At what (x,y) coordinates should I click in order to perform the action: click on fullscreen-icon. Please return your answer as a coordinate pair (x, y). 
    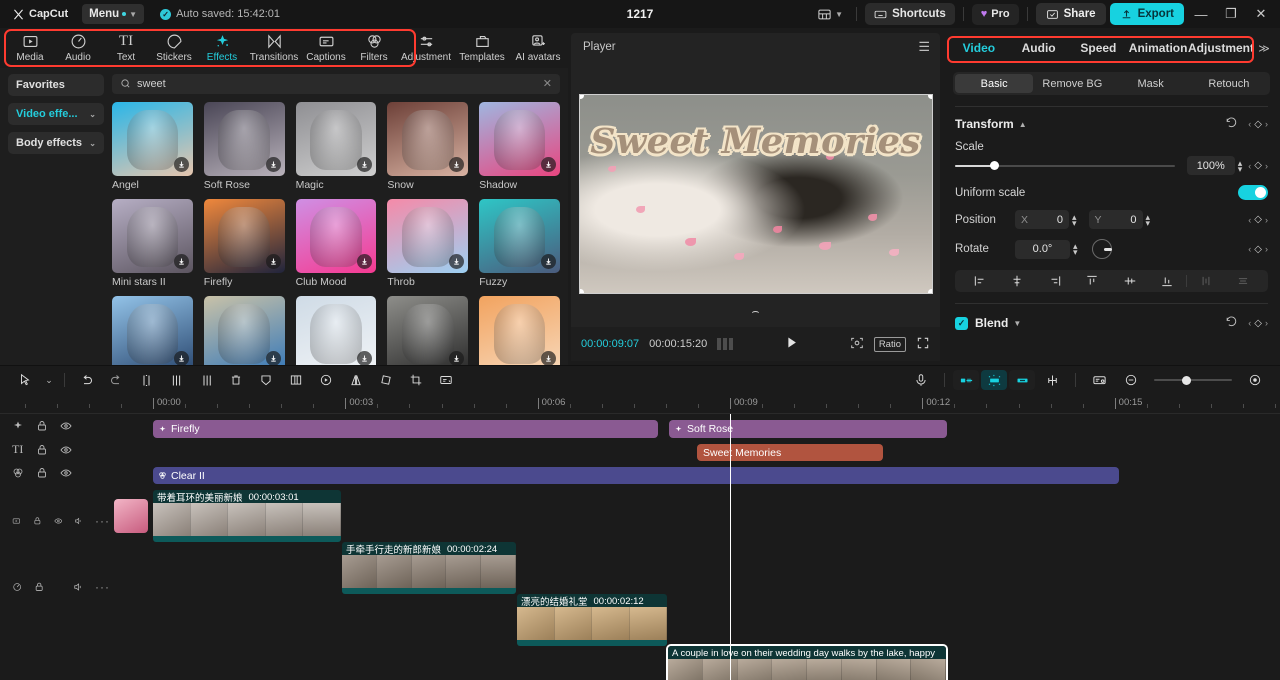
    Looking at the image, I should click on (923, 344).